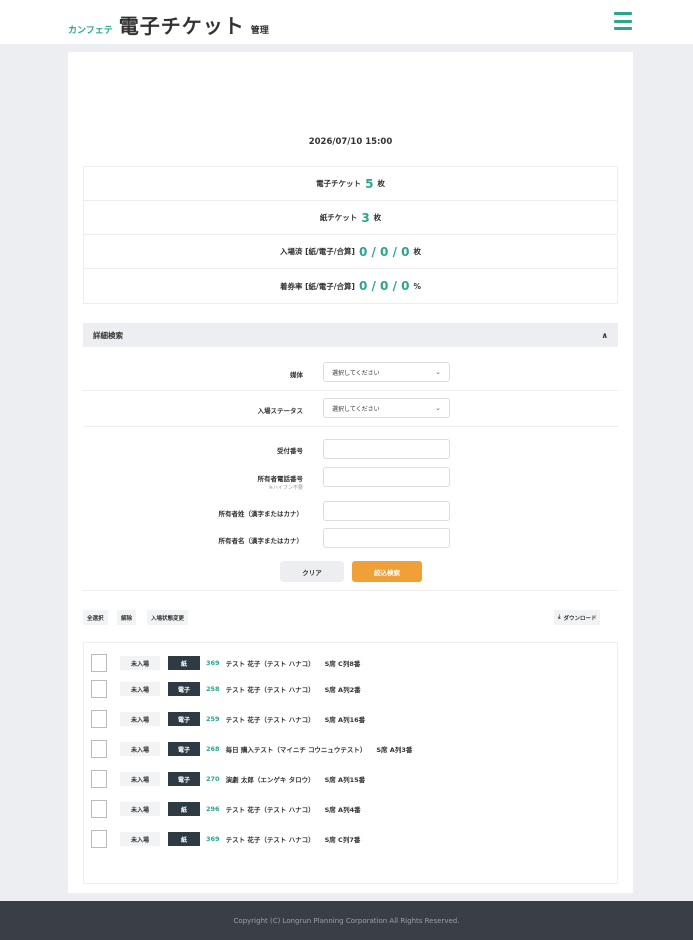 The width and height of the screenshot is (693, 940). I want to click on entry-status-select-value: 選択してください, so click(356, 409).